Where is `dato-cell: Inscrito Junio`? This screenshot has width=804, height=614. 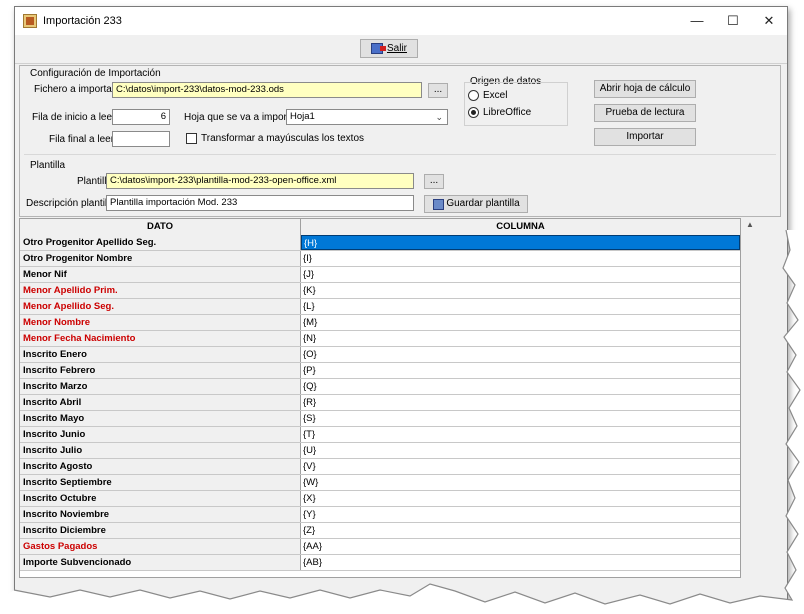
dato-cell: Inscrito Junio is located at coordinates (160, 434).